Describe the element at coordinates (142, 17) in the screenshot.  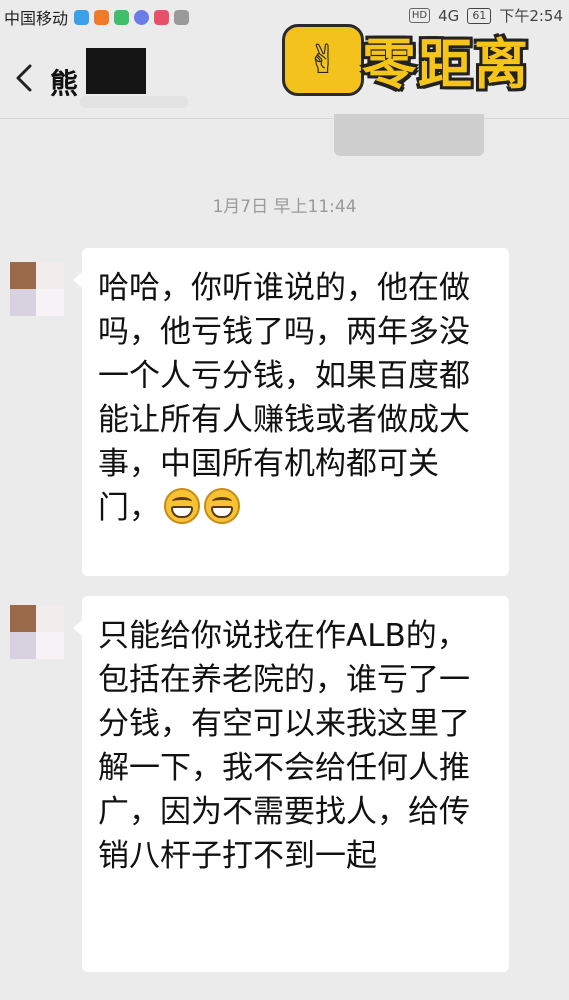
I see `player-app-icon` at that location.